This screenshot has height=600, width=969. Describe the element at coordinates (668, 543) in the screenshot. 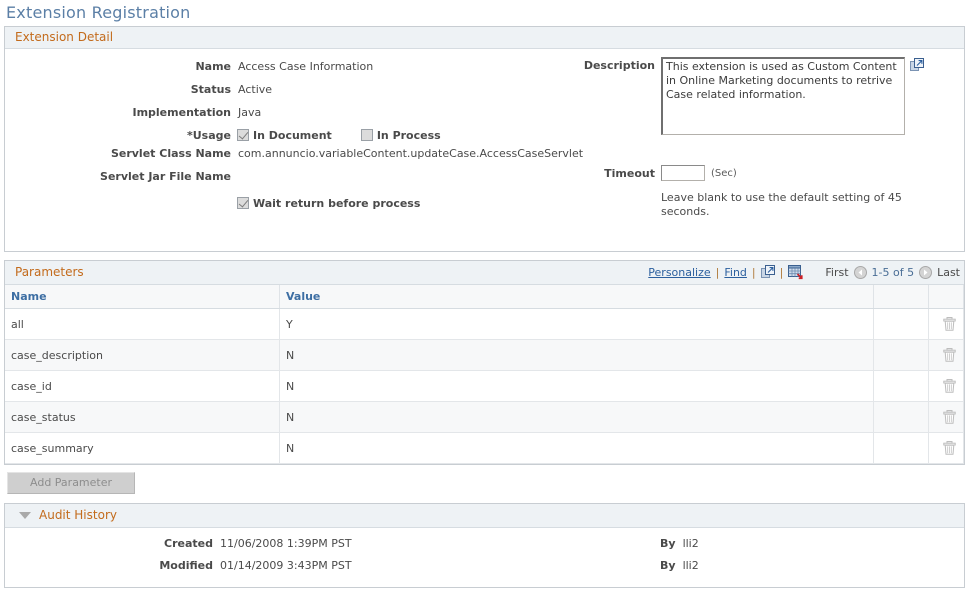

I see `created-by-label: By` at that location.